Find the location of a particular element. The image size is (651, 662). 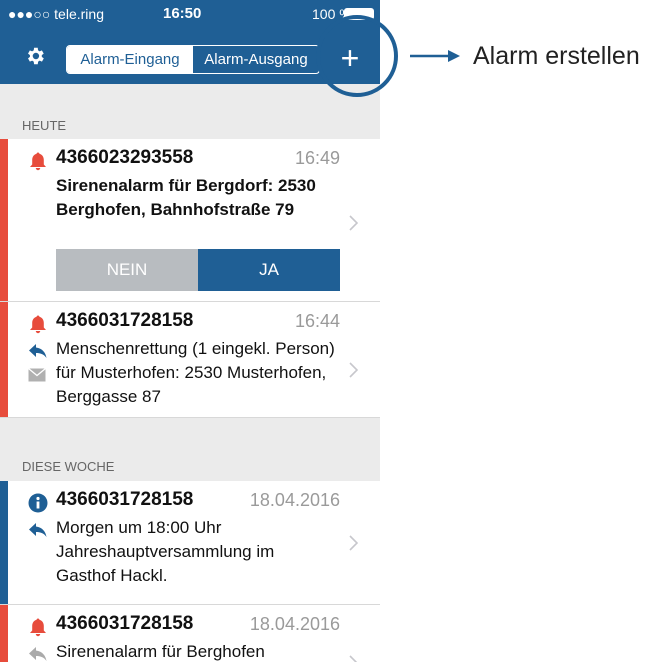

sender-number: 4366023293558 is located at coordinates (125, 157).